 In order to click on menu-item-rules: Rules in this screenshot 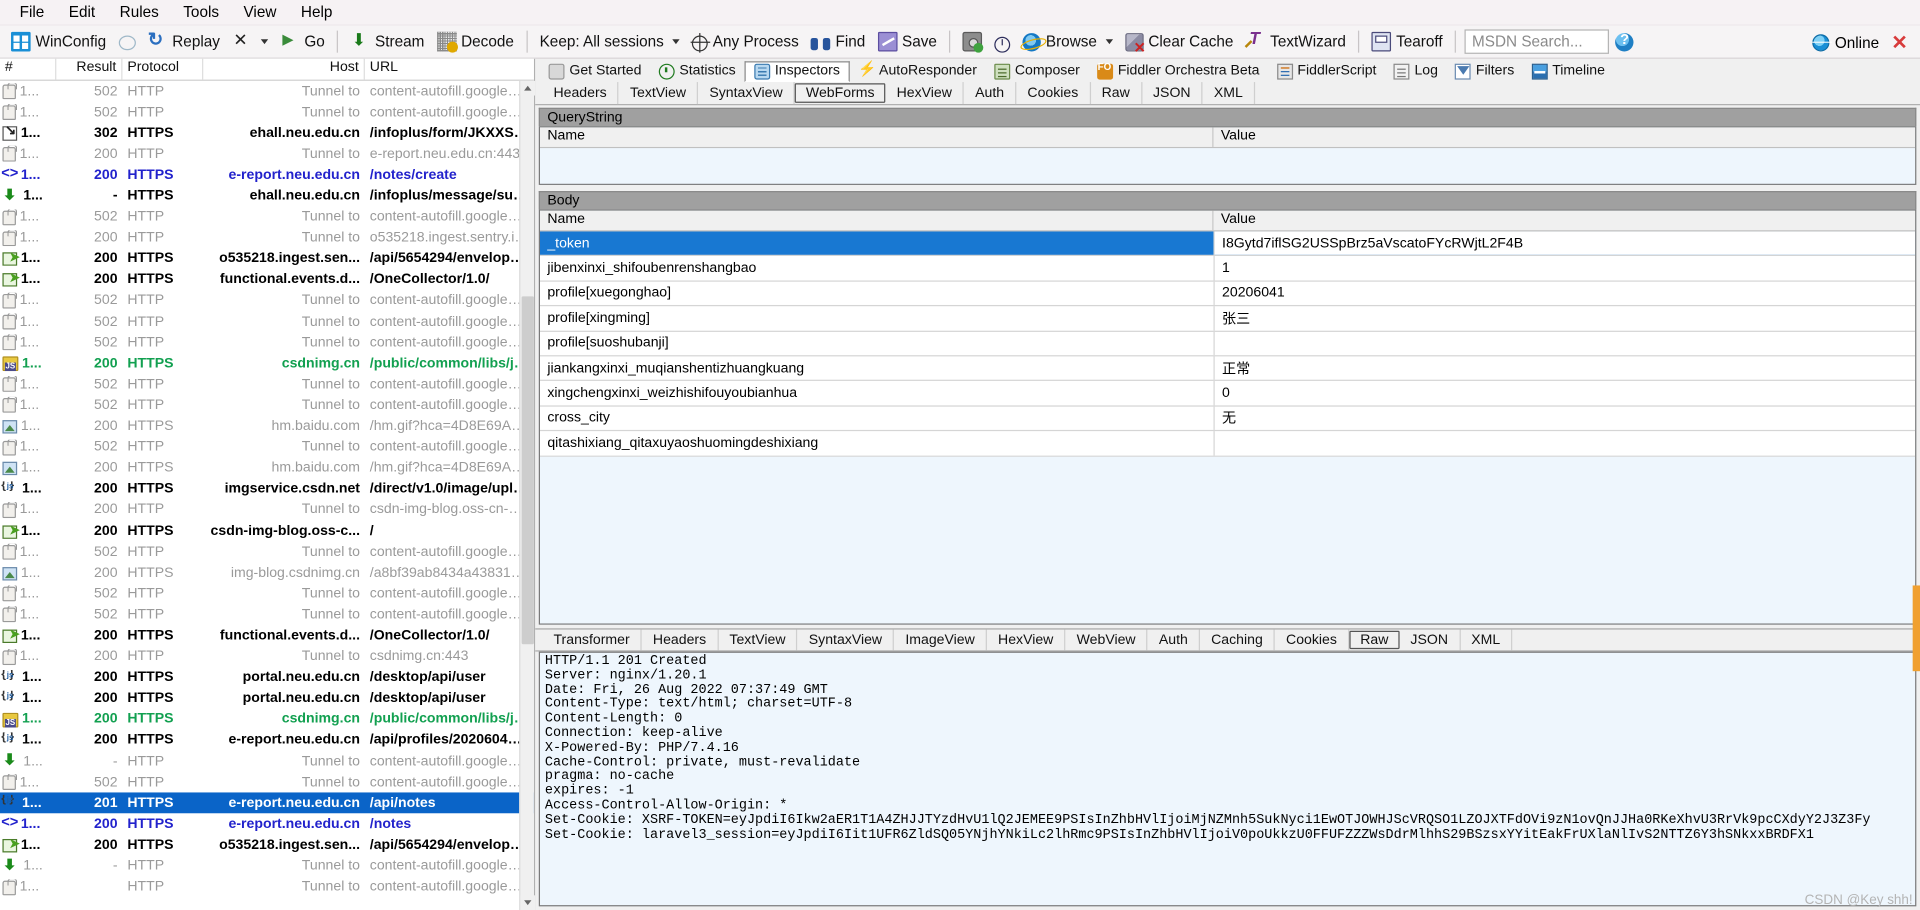, I will do `click(139, 12)`.